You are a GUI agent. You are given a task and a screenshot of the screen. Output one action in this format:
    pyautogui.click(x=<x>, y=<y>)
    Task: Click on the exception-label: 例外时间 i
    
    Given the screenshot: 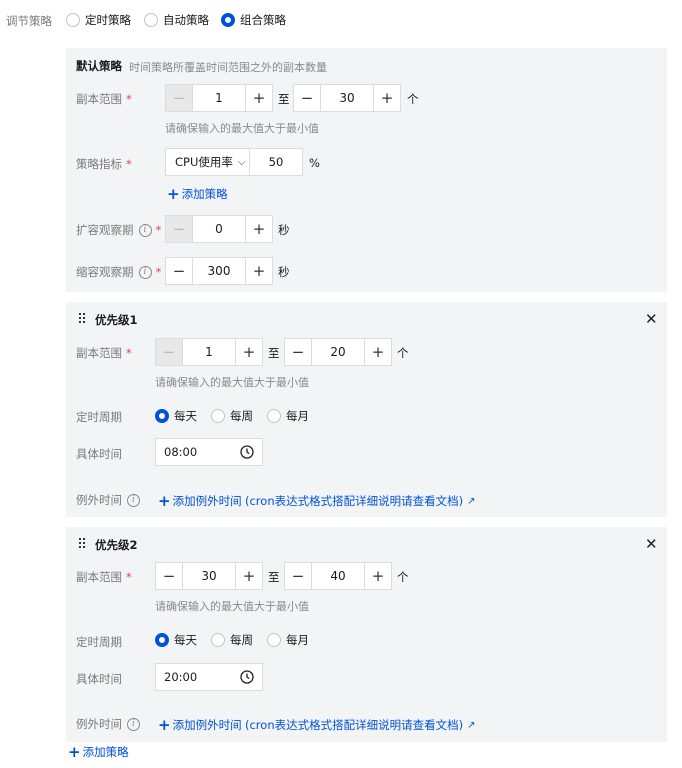 What is the action you would take?
    pyautogui.click(x=108, y=724)
    